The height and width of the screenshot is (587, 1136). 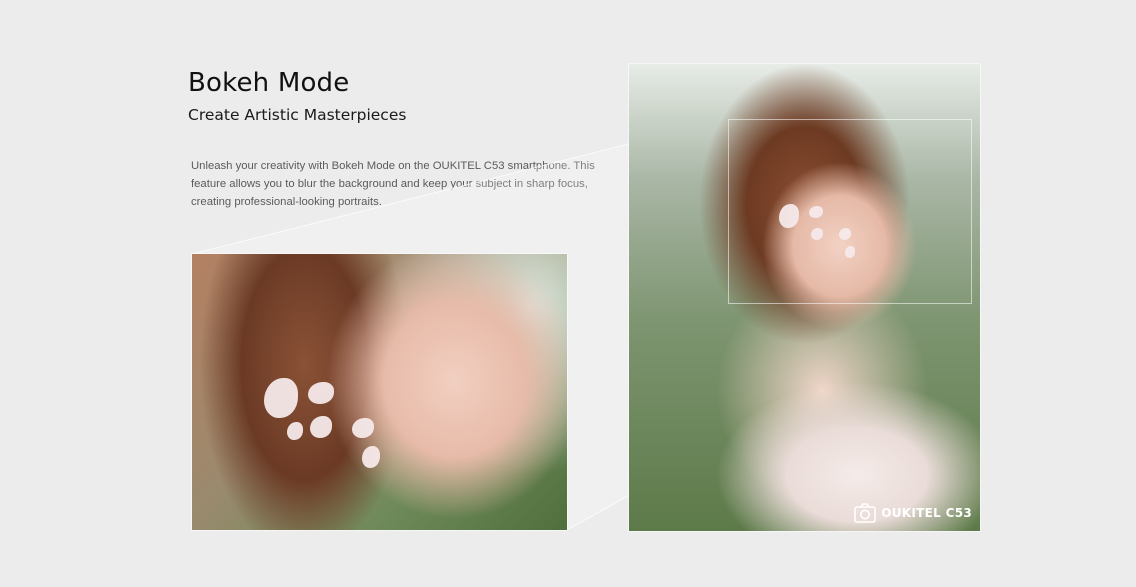 I want to click on camera-watermark: OUKITEL C53, so click(x=913, y=513).